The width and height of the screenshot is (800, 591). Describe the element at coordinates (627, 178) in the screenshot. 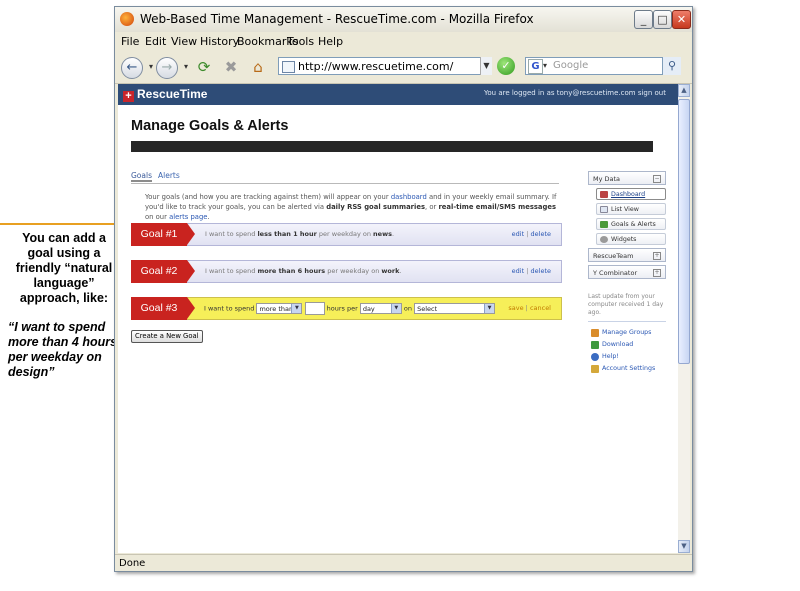

I see `sidebar-header-my-data: My Data −` at that location.